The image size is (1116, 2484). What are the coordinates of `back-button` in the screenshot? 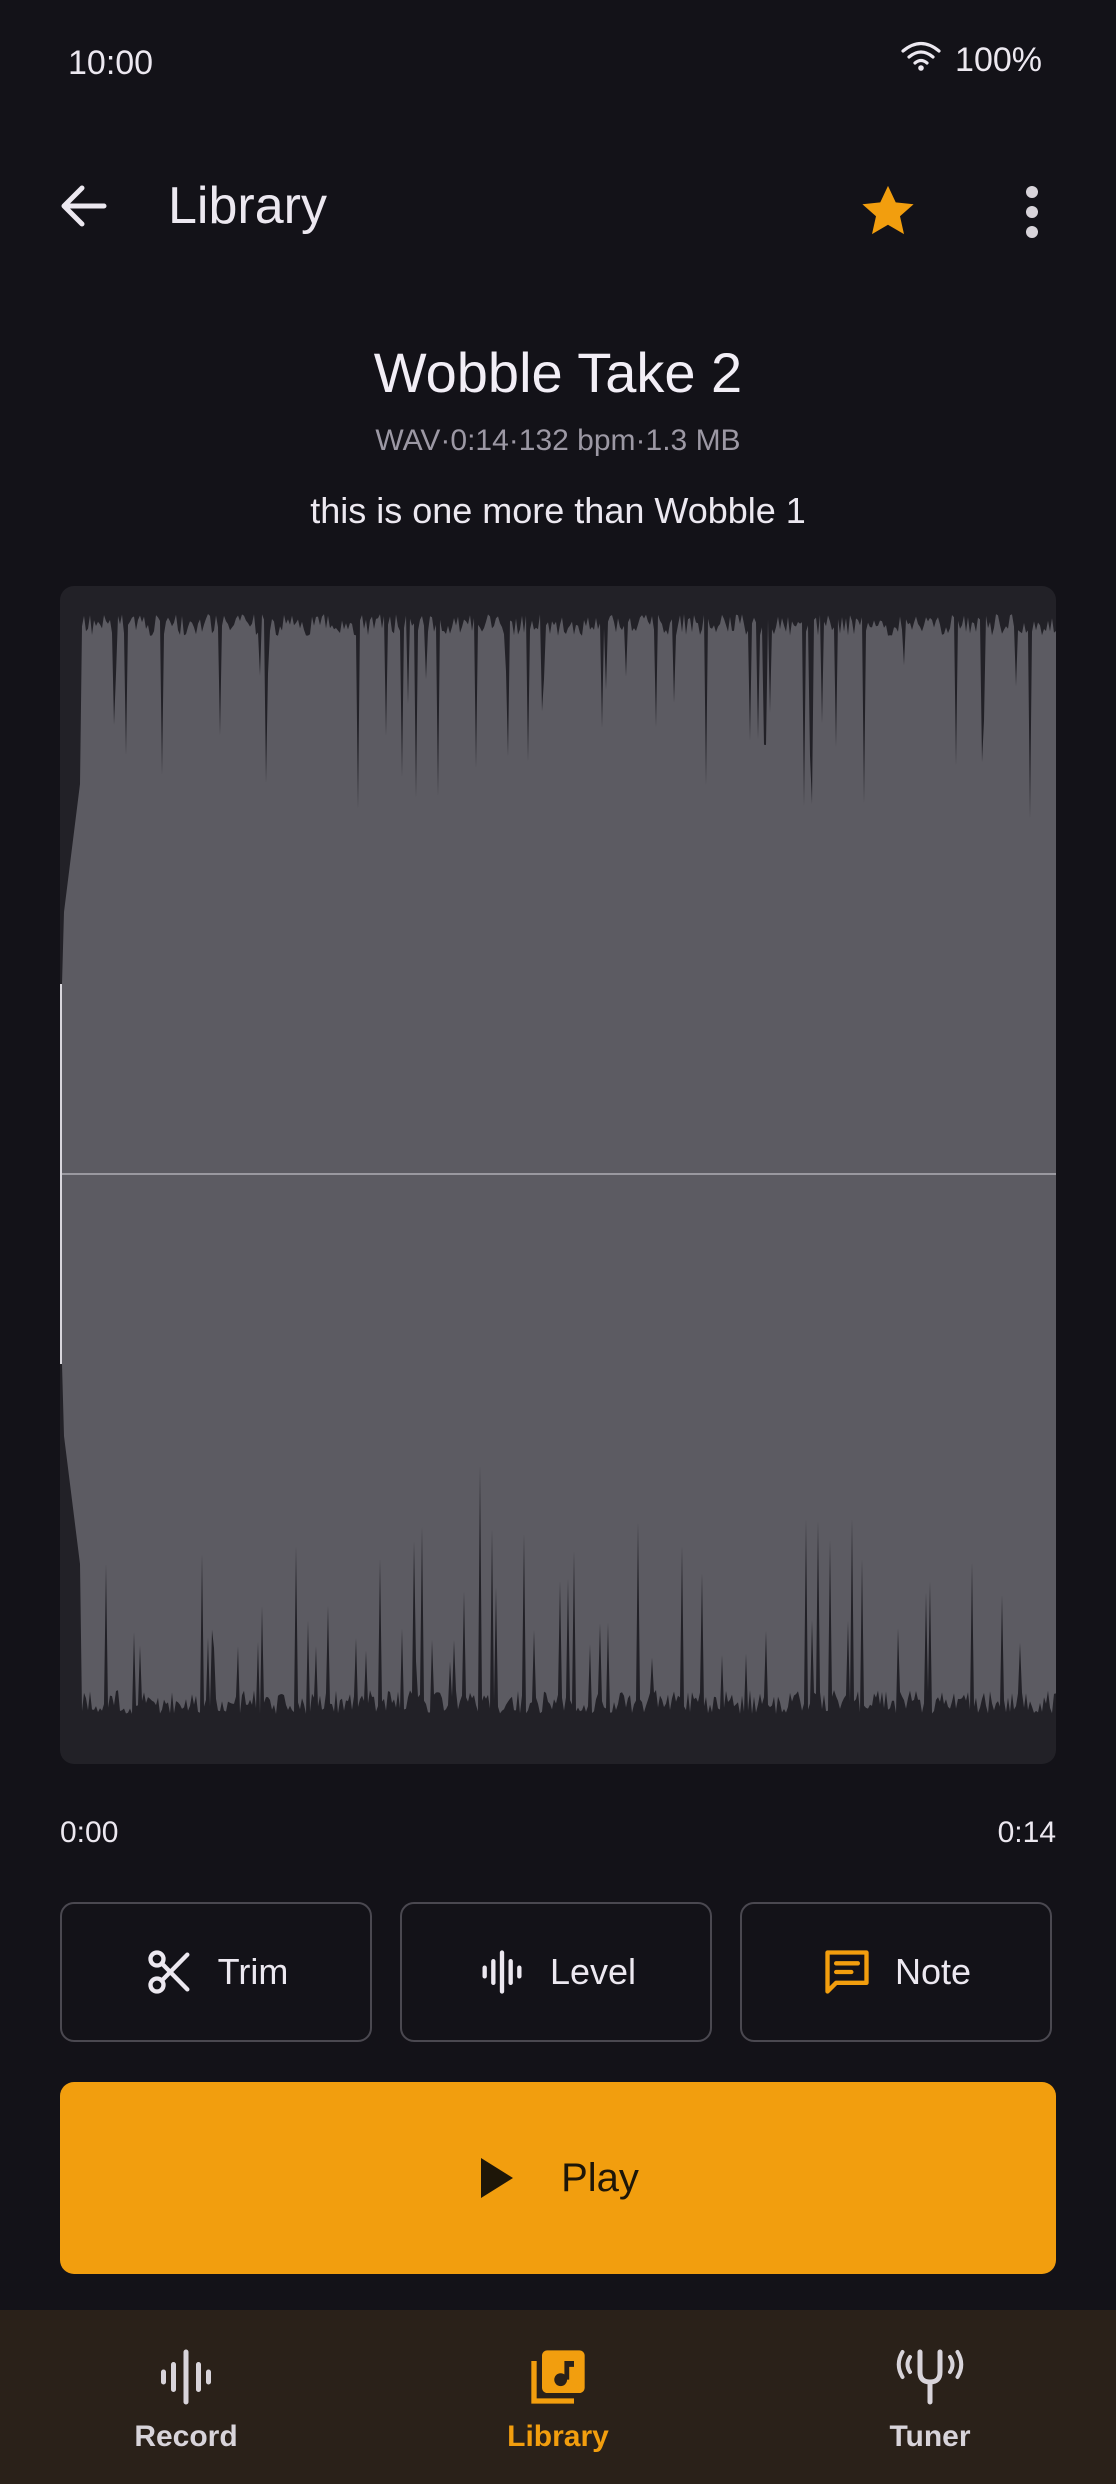 It's located at (84, 206).